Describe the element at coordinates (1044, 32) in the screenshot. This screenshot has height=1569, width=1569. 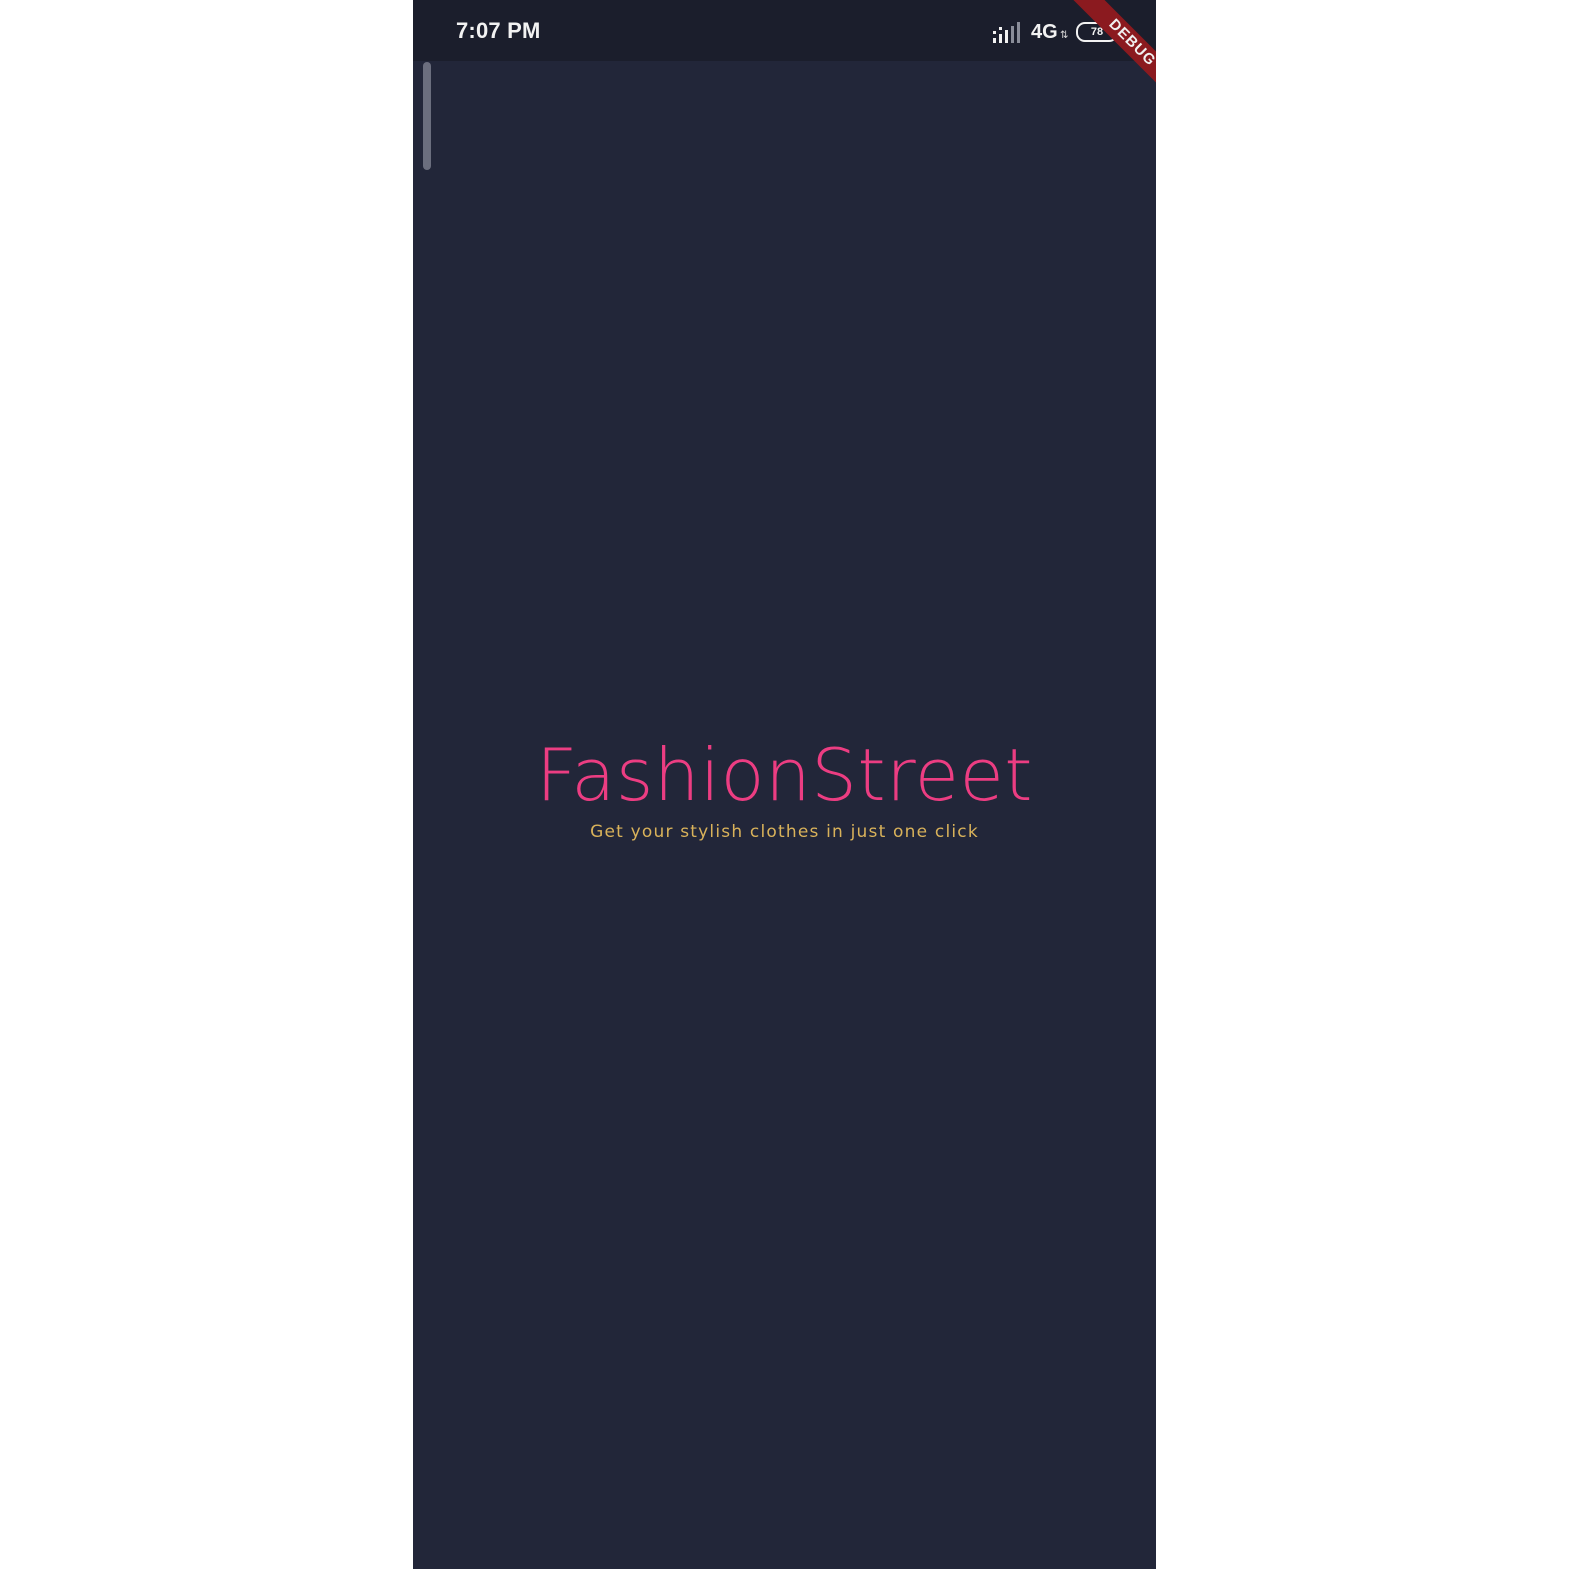
I see `network-type-label: 4G` at that location.